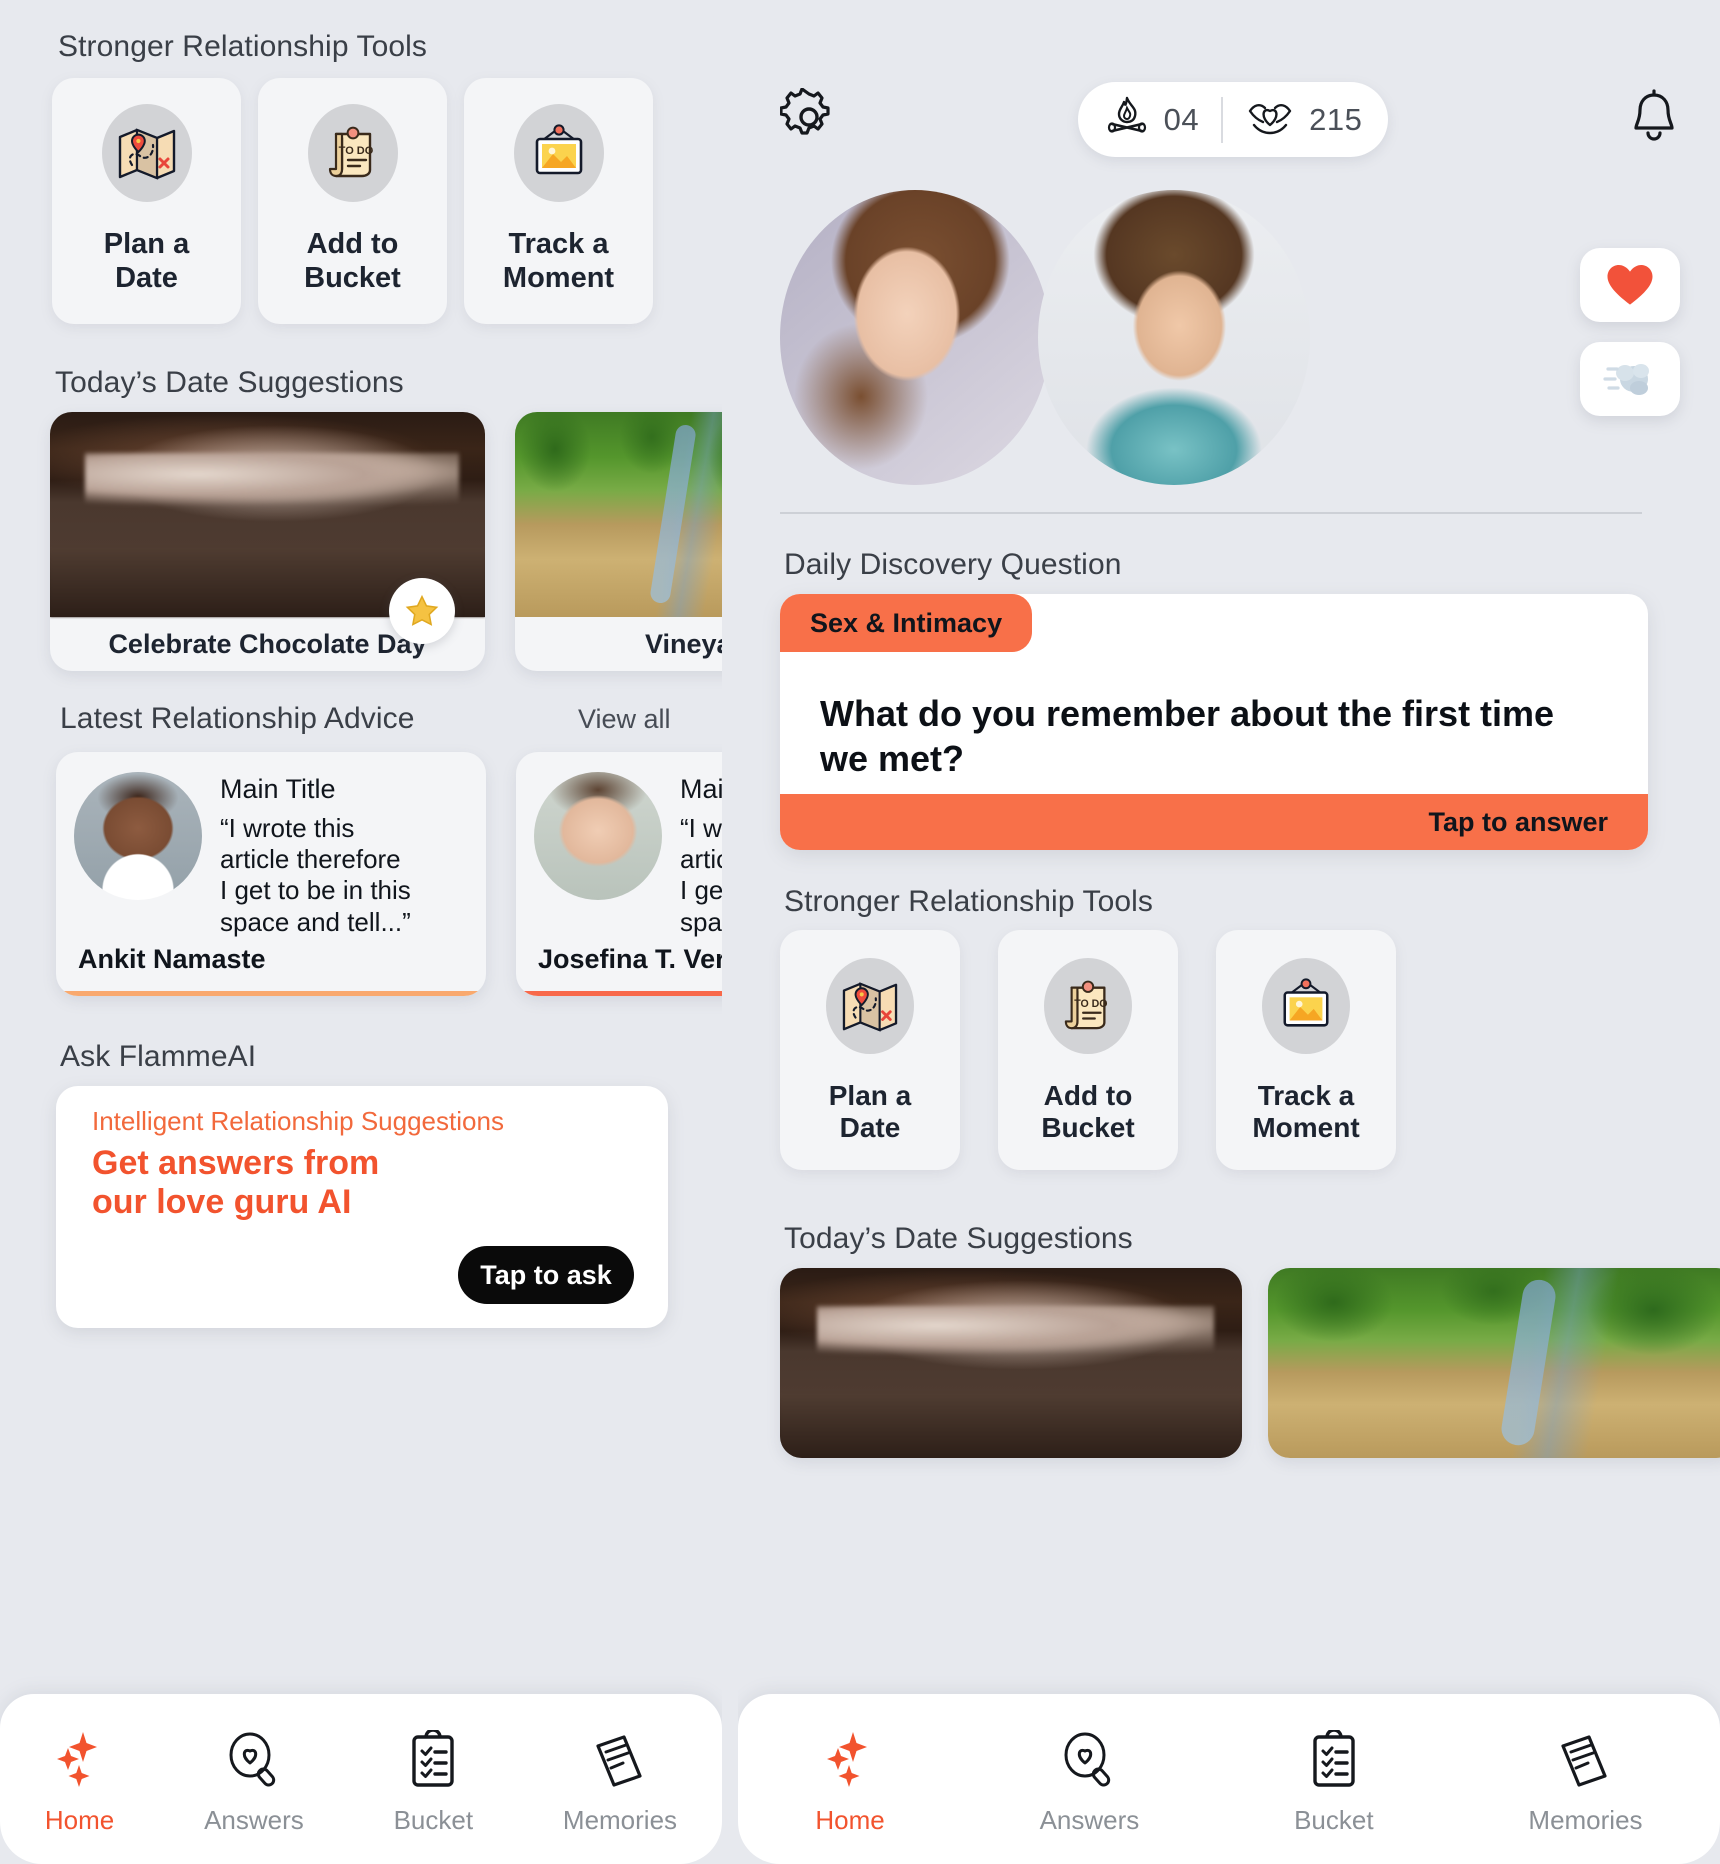 This screenshot has height=1864, width=1720. Describe the element at coordinates (953, 564) in the screenshot. I see `section-title-daily-question: Daily Discovery Question` at that location.